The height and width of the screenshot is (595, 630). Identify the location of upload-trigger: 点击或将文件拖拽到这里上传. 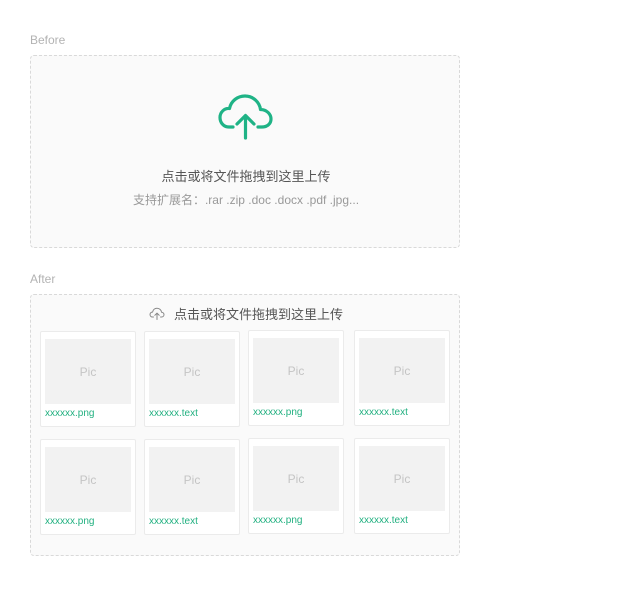
(246, 313).